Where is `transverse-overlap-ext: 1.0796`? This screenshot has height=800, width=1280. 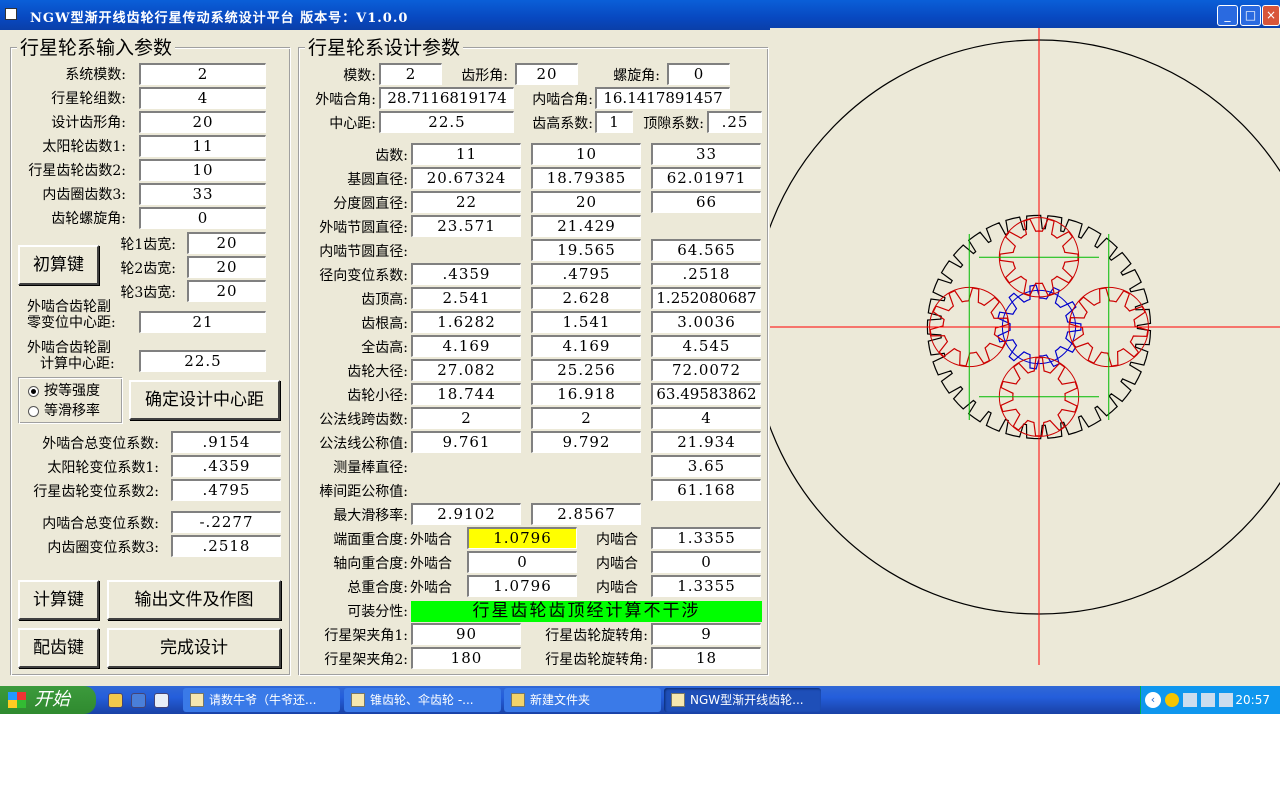
transverse-overlap-ext: 1.0796 is located at coordinates (522, 538).